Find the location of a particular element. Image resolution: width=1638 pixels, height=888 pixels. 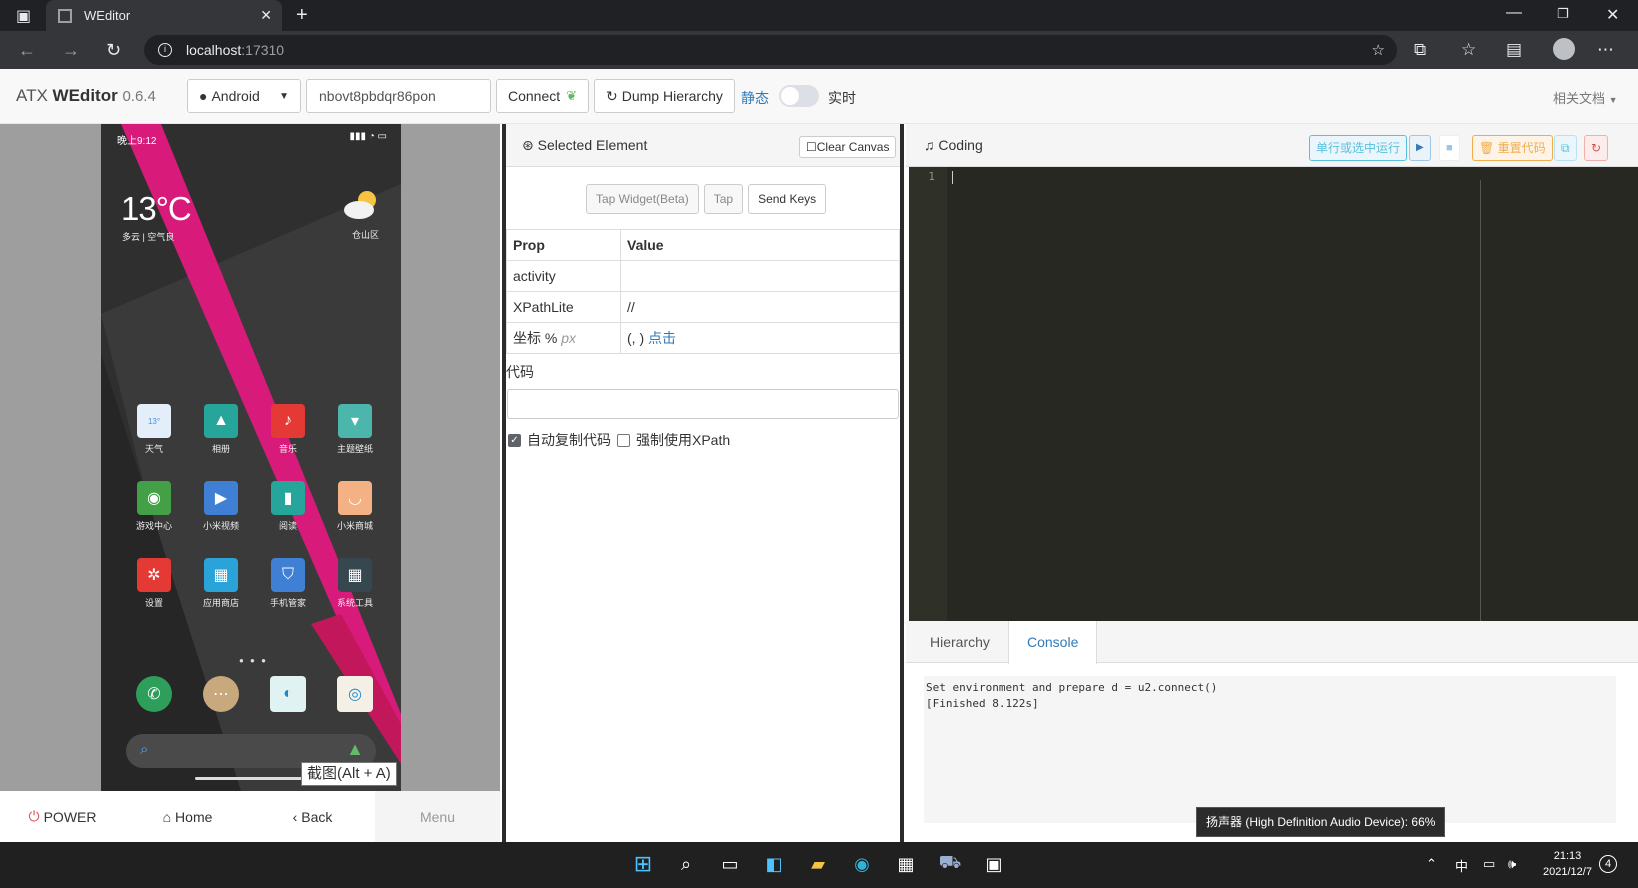

profile-avatar is located at coordinates (1564, 49).